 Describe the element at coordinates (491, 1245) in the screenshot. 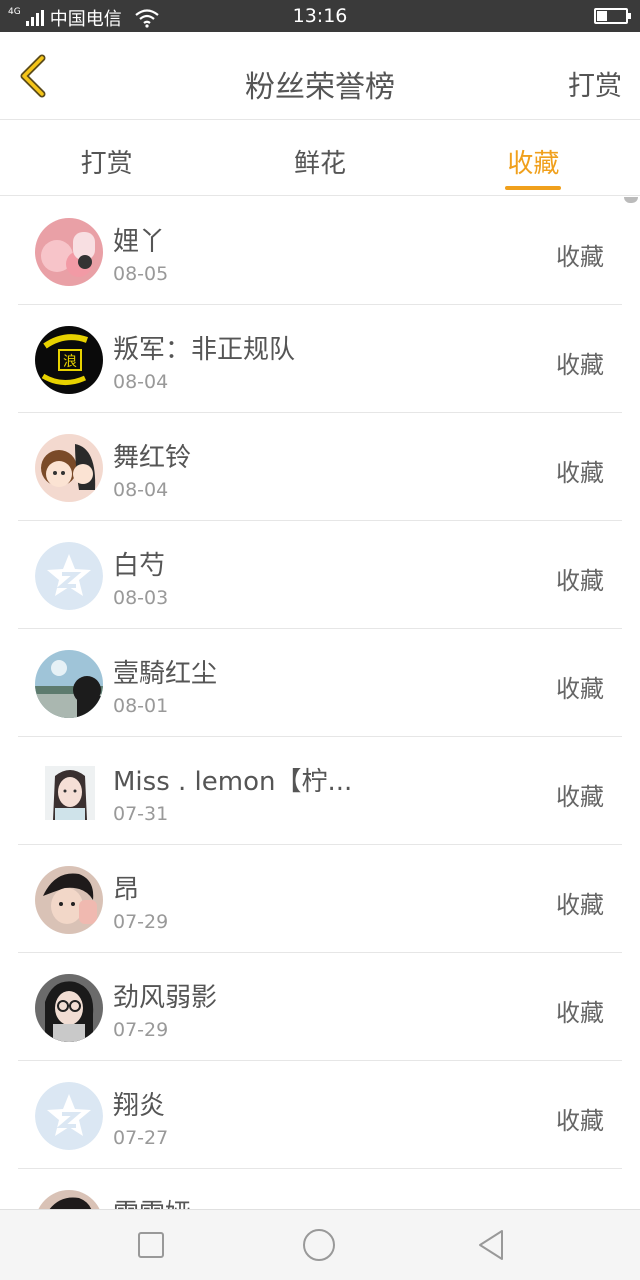

I see `back-icon` at that location.